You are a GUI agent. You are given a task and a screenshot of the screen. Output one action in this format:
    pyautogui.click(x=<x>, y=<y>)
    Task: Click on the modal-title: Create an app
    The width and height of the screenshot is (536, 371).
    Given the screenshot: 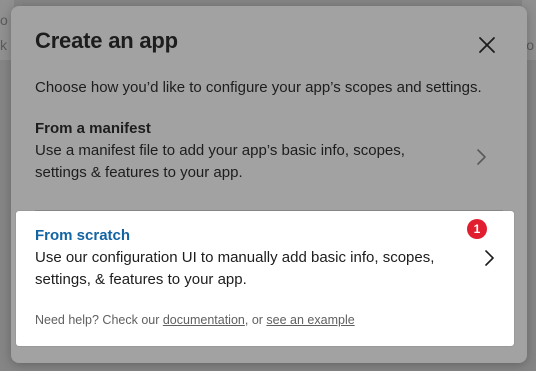 What is the action you would take?
    pyautogui.click(x=106, y=40)
    